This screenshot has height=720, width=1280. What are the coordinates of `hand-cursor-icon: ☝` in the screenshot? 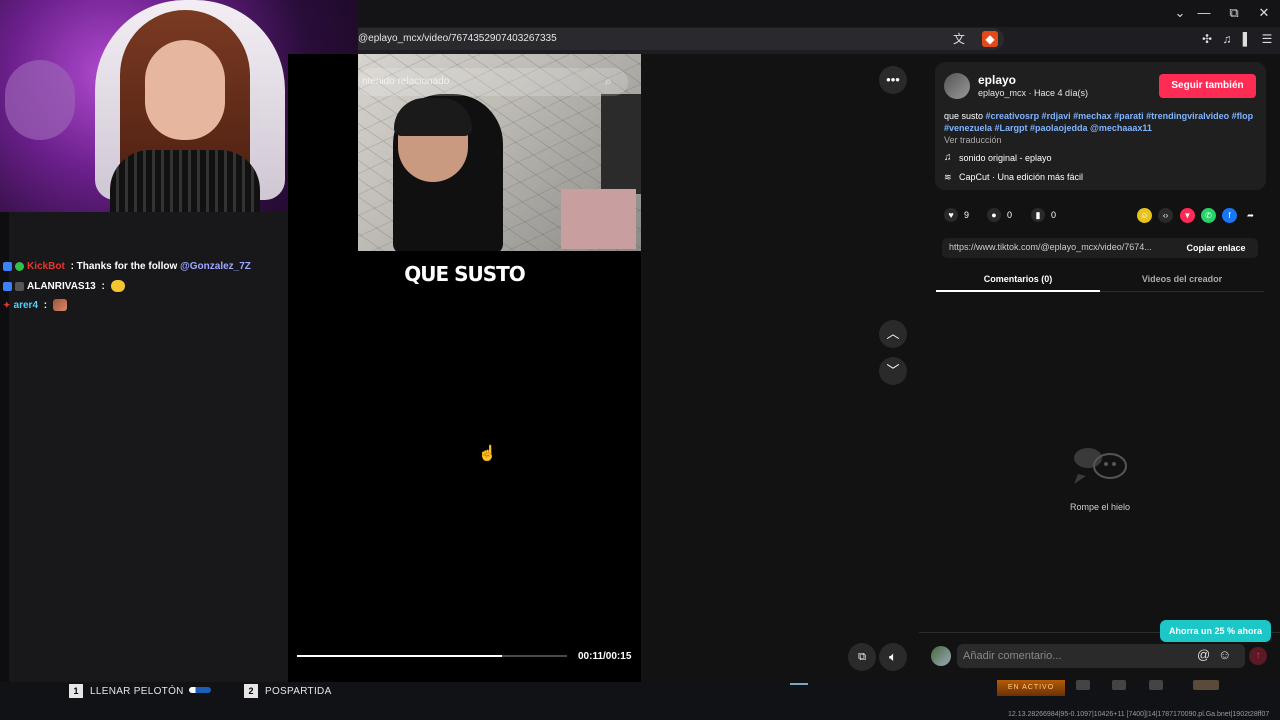 It's located at (487, 453).